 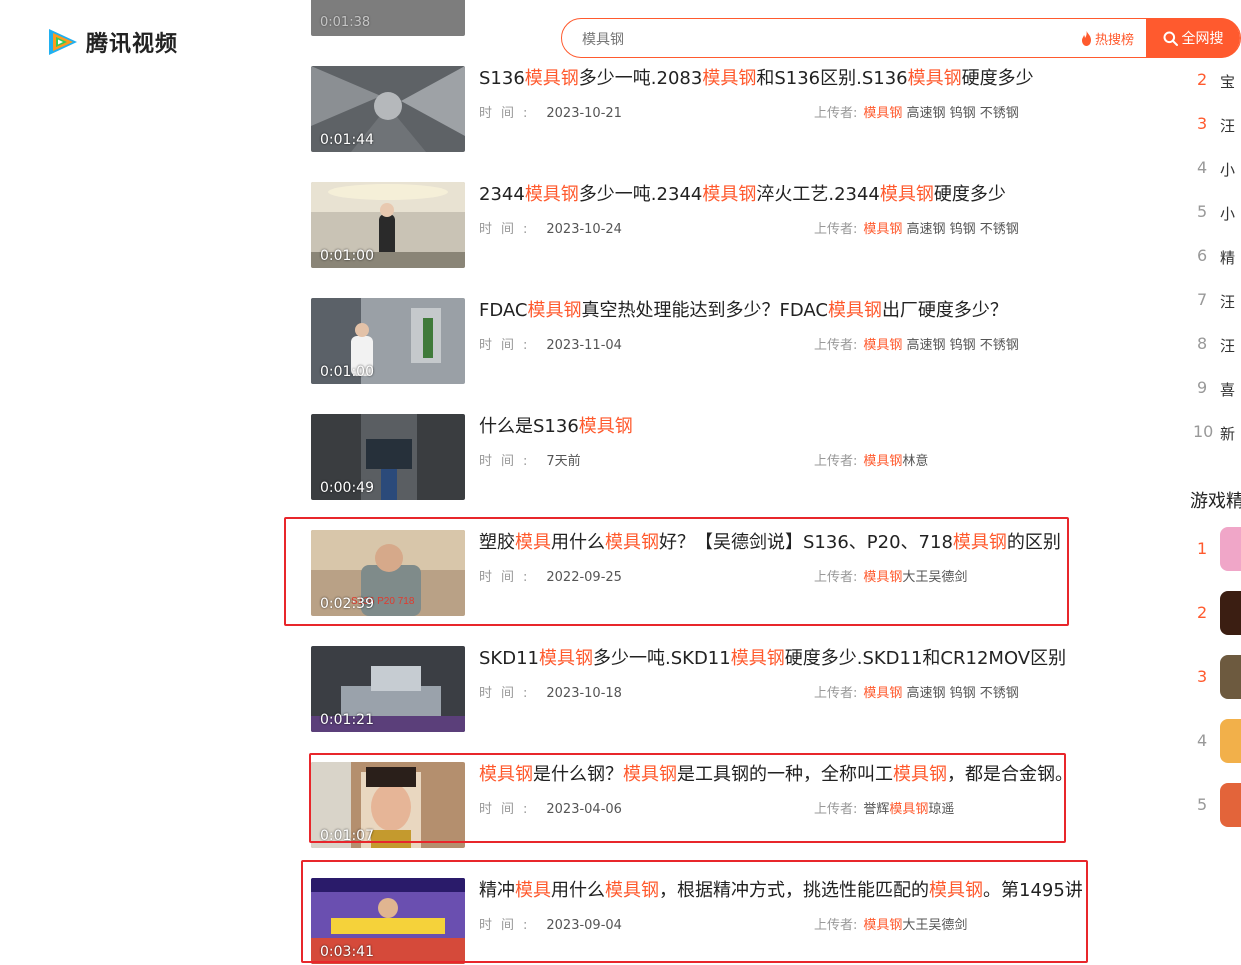 I want to click on hot-rank-title-link: 新, so click(x=1227, y=433).